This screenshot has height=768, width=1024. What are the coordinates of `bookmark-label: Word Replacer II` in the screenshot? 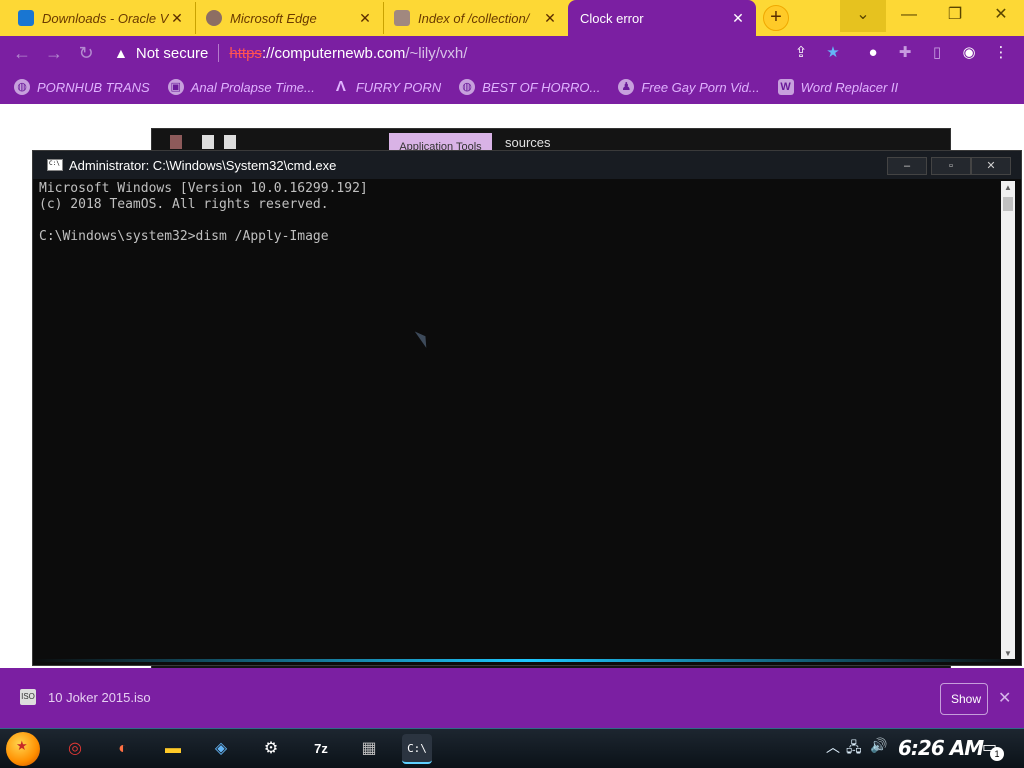 It's located at (849, 87).